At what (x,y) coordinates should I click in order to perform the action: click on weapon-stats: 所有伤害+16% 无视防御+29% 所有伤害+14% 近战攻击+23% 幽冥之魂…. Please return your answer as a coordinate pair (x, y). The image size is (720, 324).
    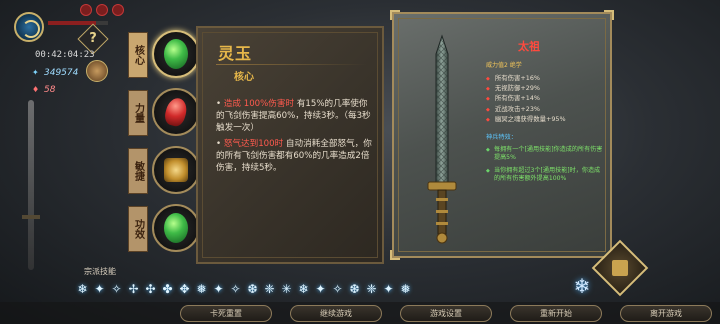
    Looking at the image, I should click on (526, 99).